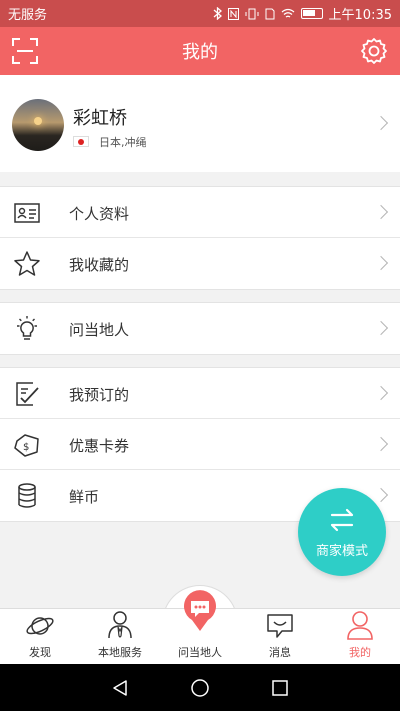 This screenshot has width=400, height=711. Describe the element at coordinates (27, 213) in the screenshot. I see `id-card-icon` at that location.